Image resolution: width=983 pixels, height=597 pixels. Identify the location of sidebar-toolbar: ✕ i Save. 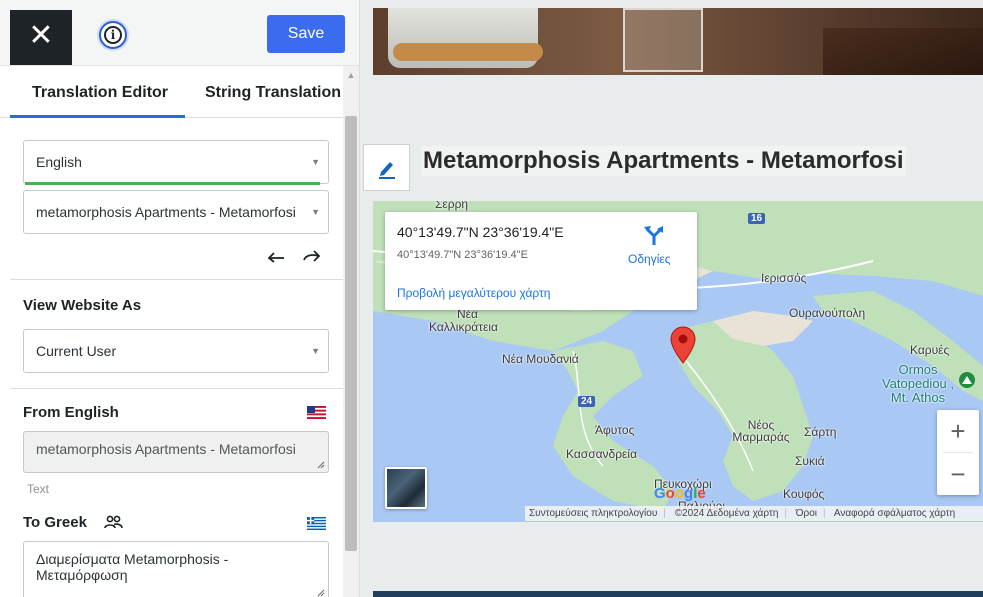
(179, 33).